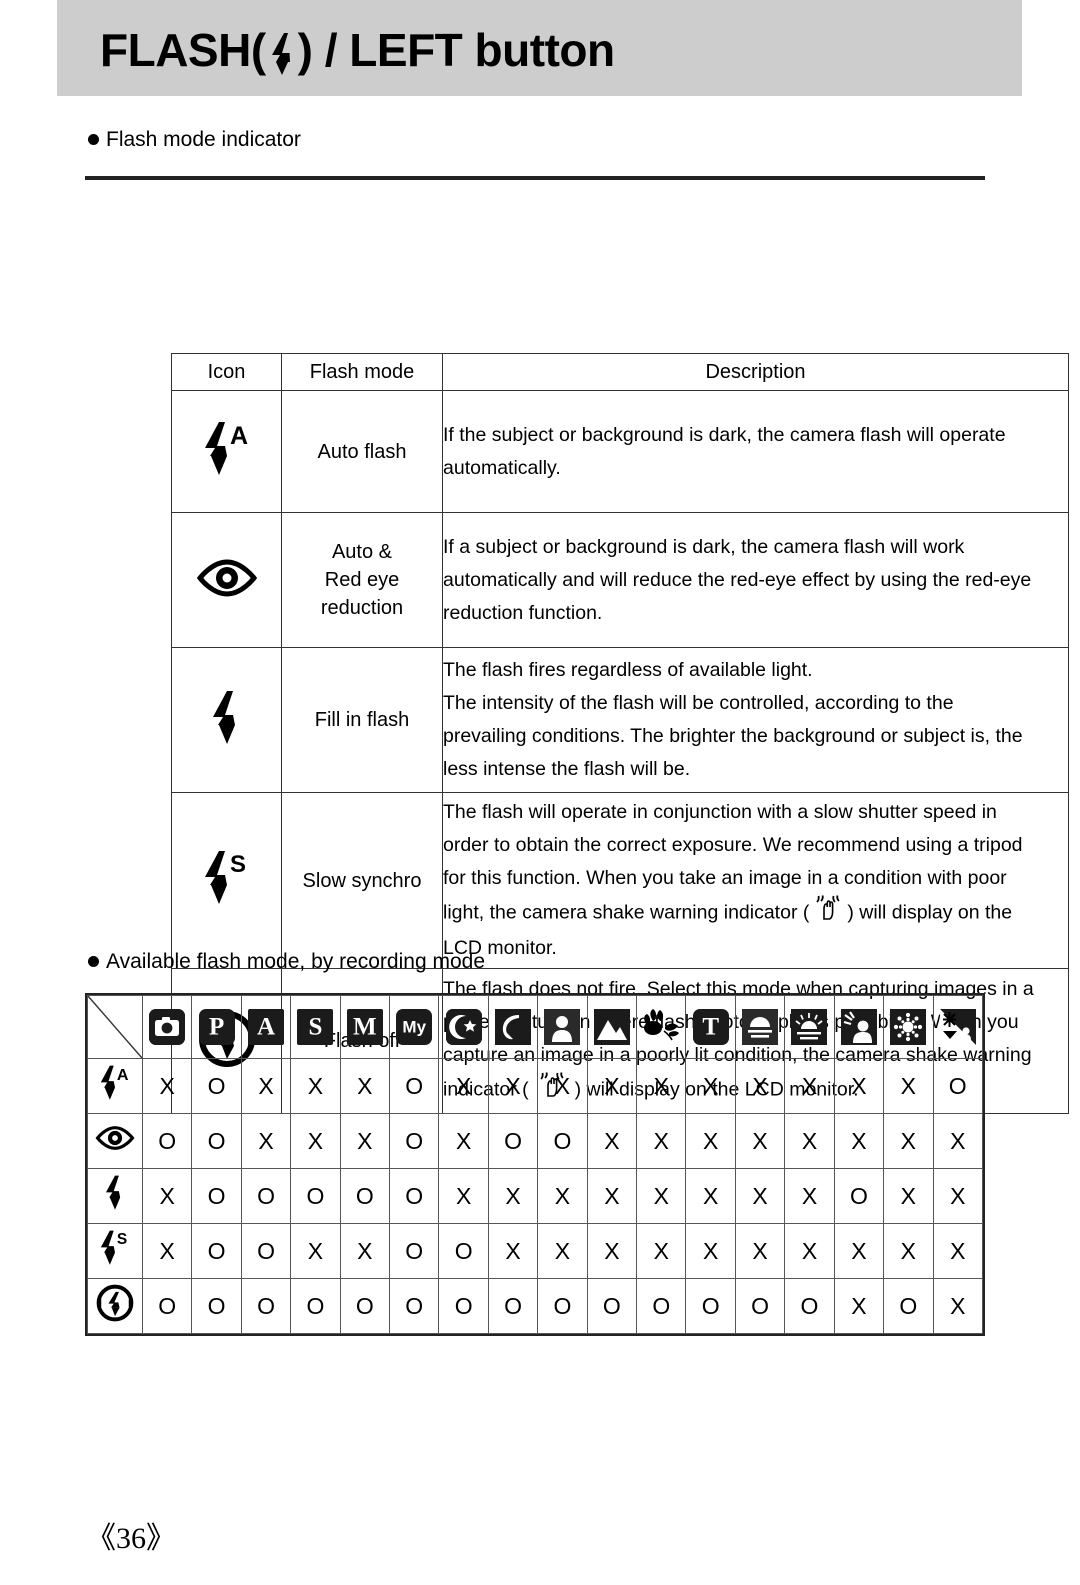  What do you see at coordinates (167, 1027) in the screenshot?
I see `column-header-auto-mode` at bounding box center [167, 1027].